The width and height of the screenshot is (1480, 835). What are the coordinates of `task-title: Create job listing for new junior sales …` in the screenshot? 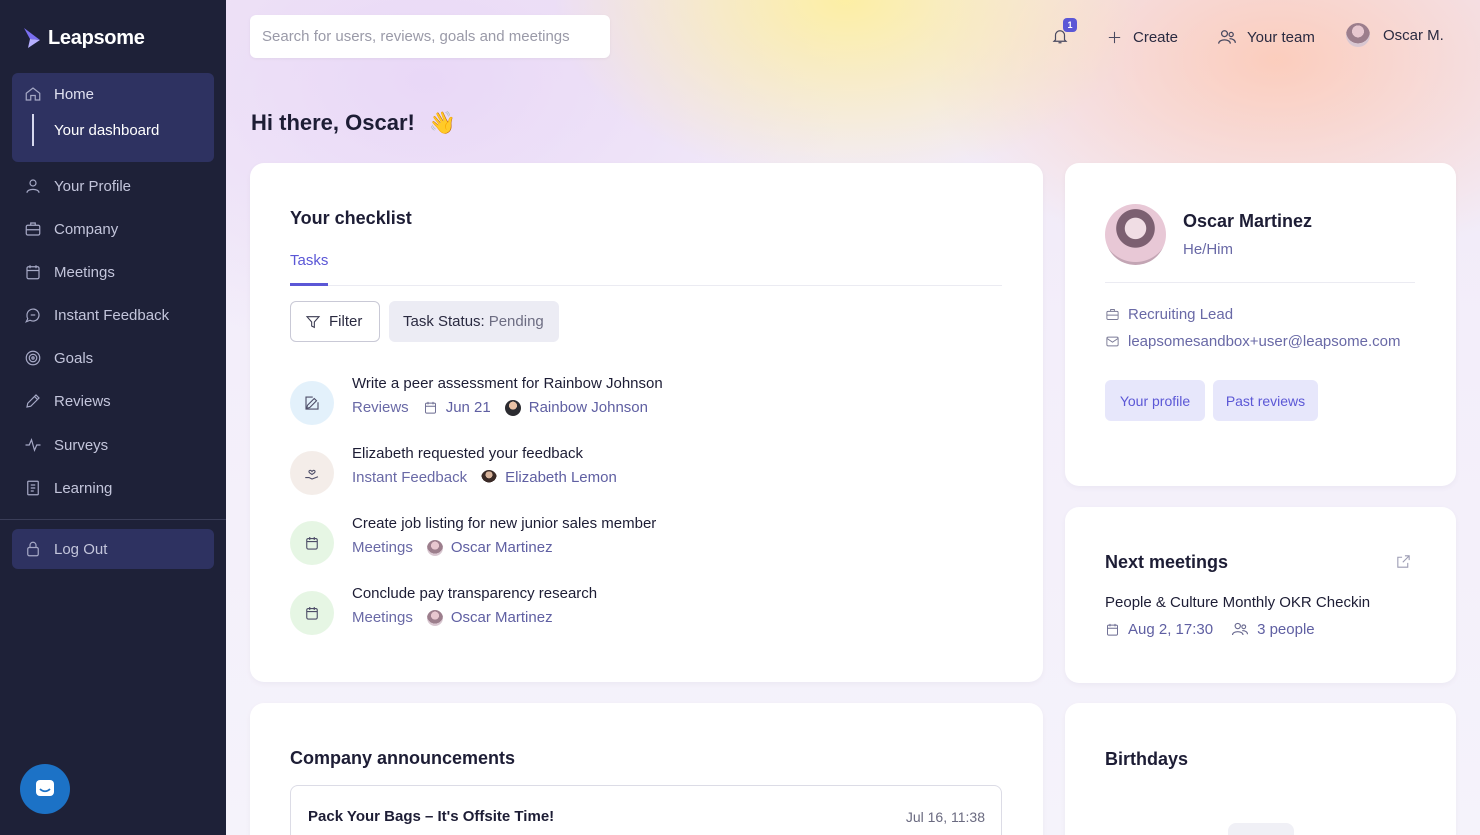 It's located at (504, 523).